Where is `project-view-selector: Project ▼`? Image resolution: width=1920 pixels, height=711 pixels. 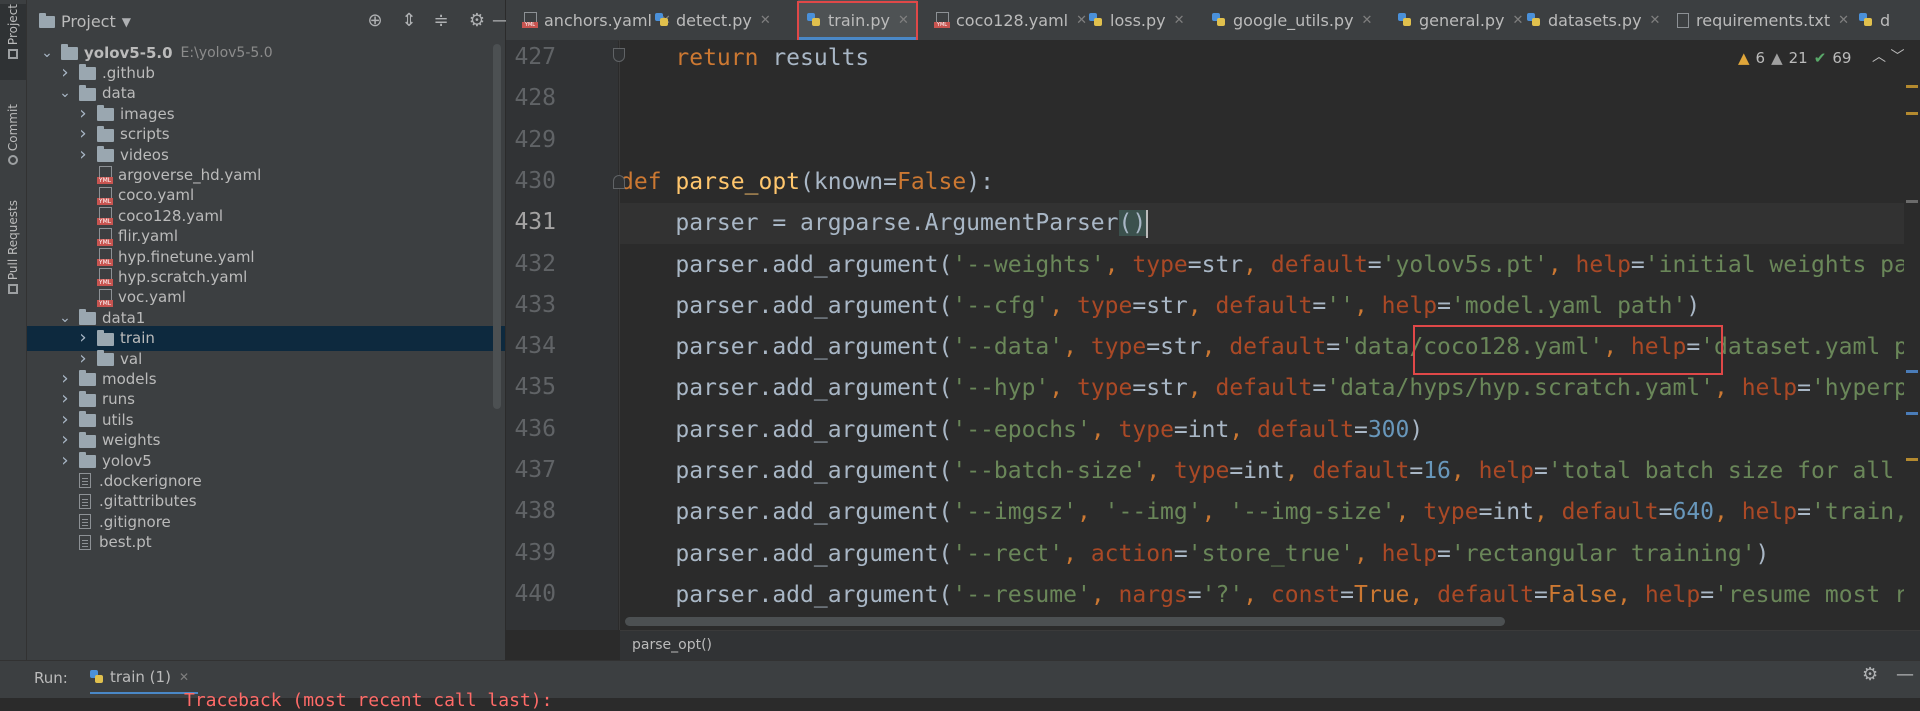 project-view-selector: Project ▼ is located at coordinates (85, 21).